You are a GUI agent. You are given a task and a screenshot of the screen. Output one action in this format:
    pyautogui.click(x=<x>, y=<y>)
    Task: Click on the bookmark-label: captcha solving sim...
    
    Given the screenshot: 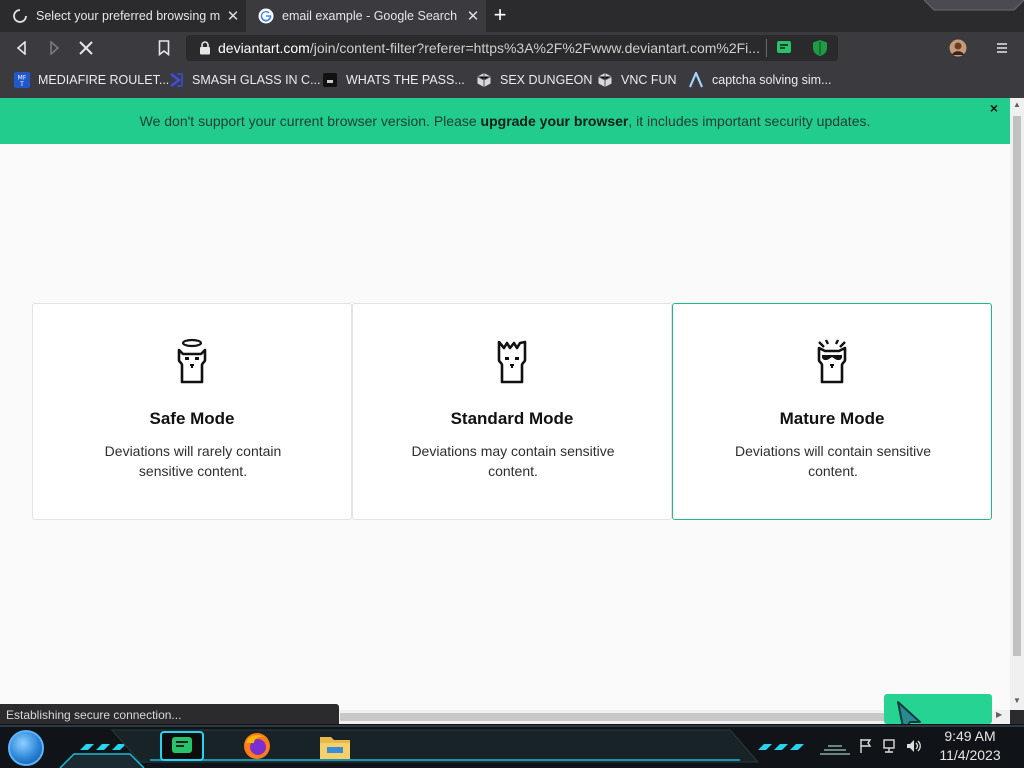 What is the action you would take?
    pyautogui.click(x=772, y=80)
    